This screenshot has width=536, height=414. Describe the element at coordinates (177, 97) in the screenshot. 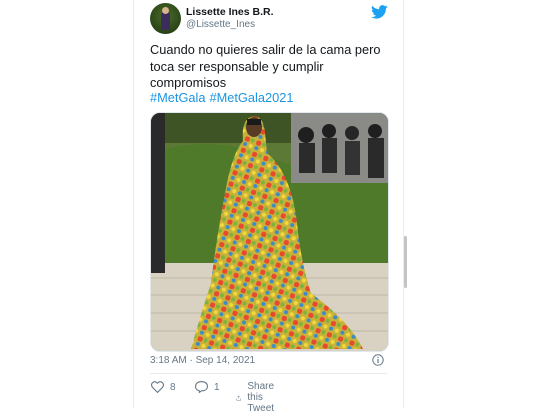

I see `hashtag-link: #MetGala` at that location.